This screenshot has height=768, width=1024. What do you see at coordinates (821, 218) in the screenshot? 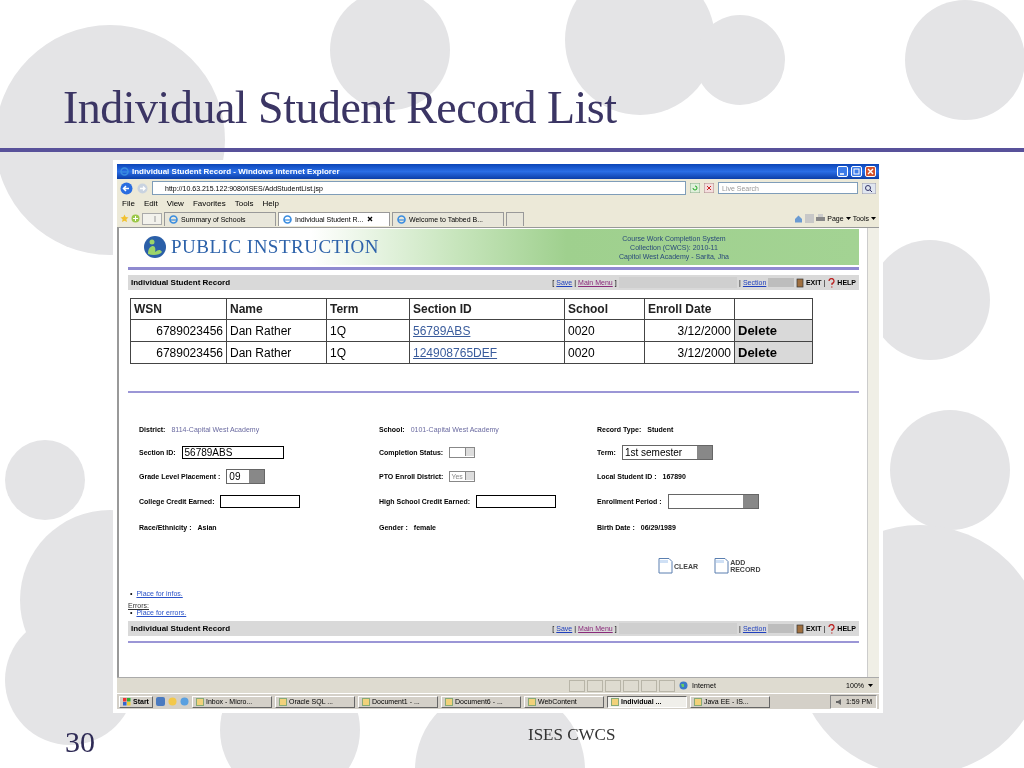
I see `printer-icon` at bounding box center [821, 218].